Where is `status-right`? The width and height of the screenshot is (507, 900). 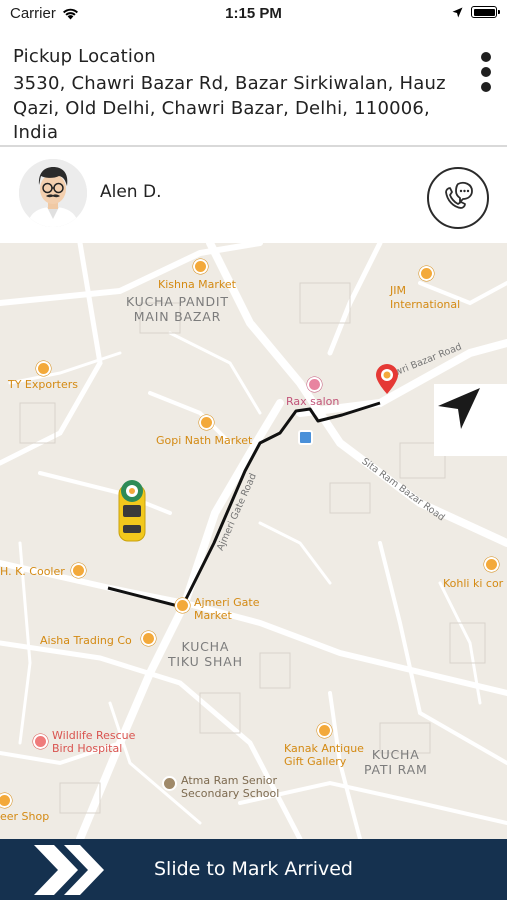 status-right is located at coordinates (476, 12).